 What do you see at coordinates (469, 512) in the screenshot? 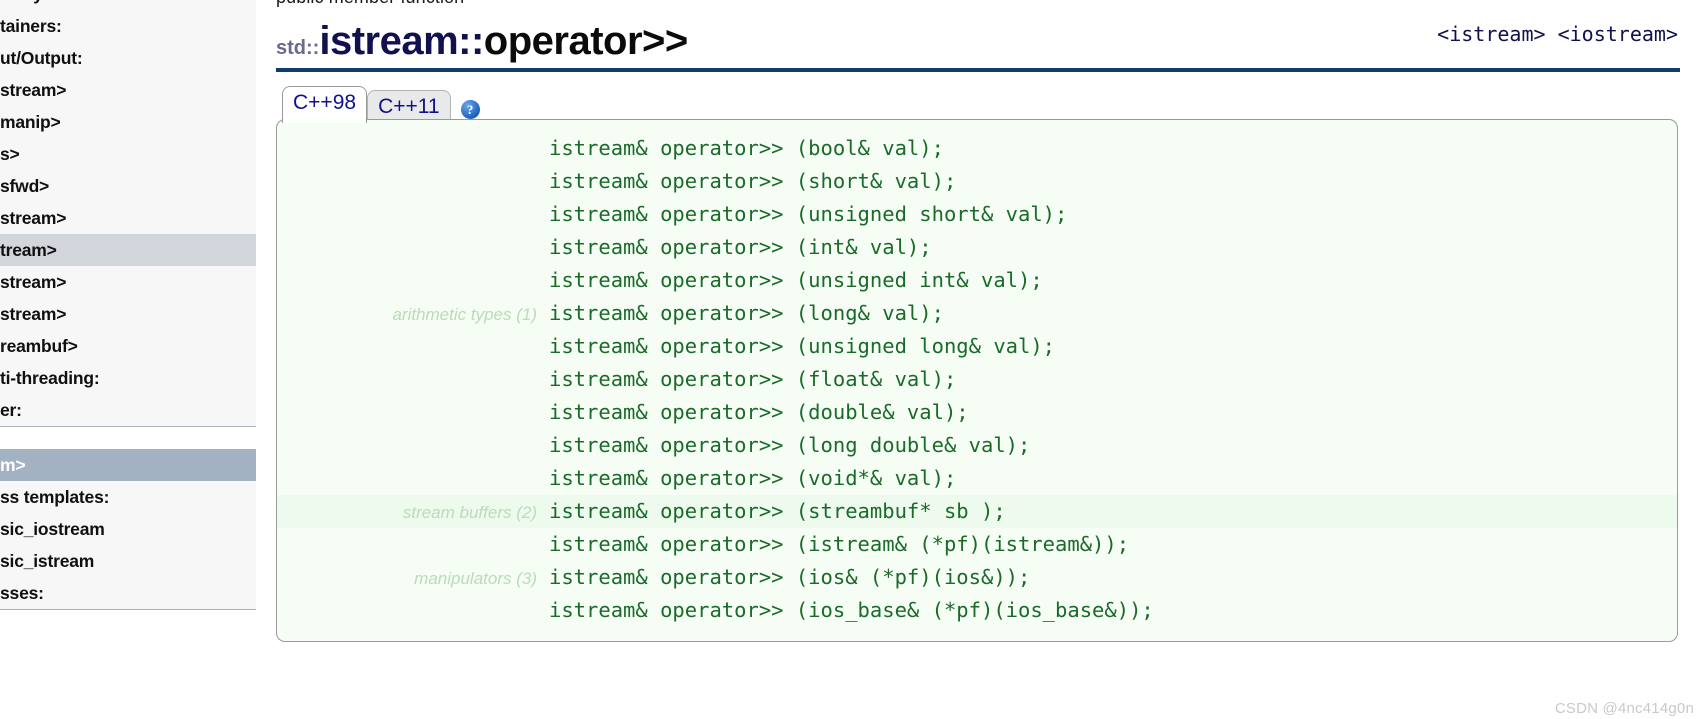
I see `overload-group-label: stream buffers (2)` at bounding box center [469, 512].